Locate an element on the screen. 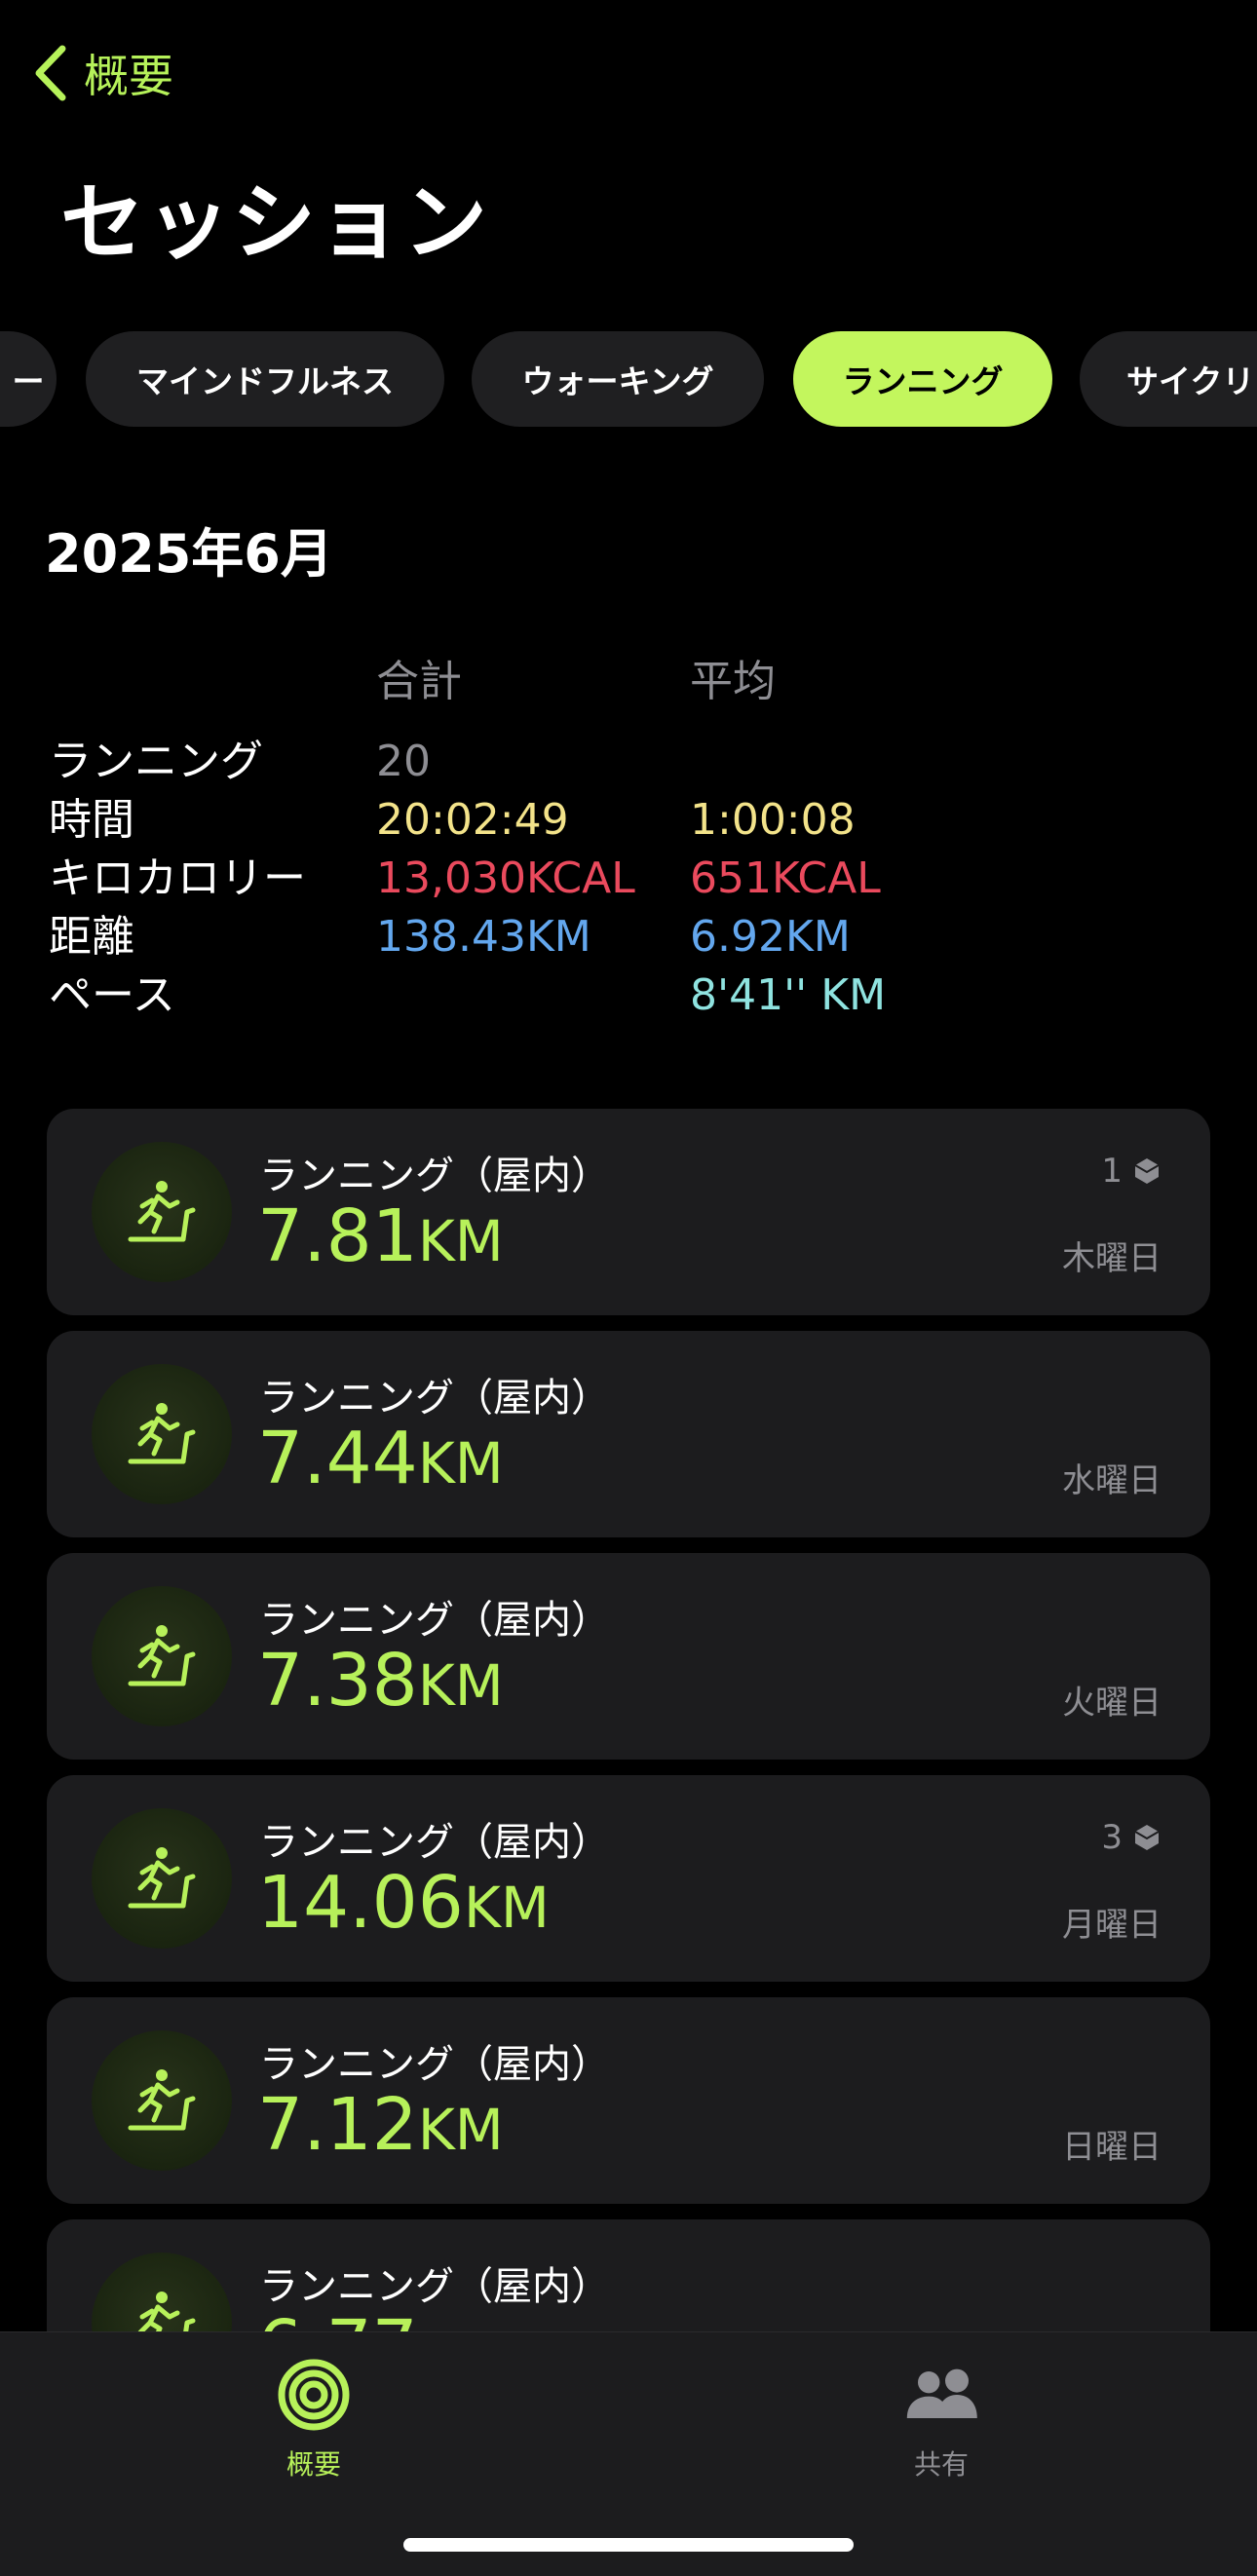  chevron-left-icon is located at coordinates (50, 73).